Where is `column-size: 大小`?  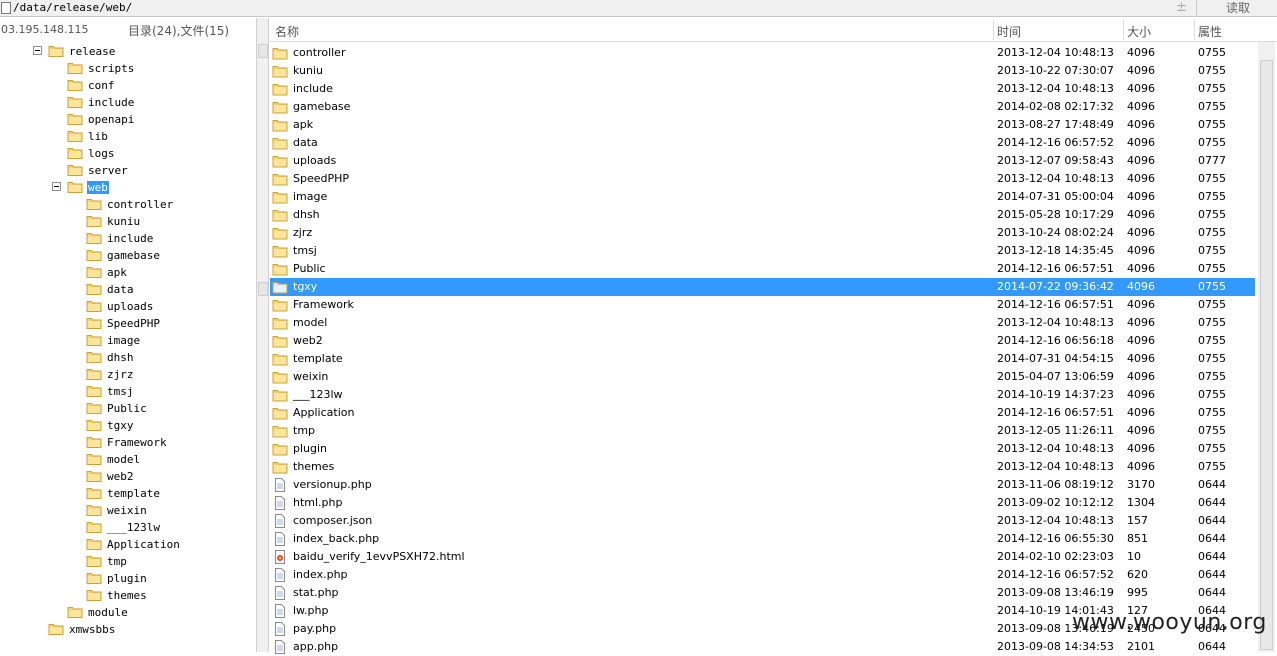
column-size: 大小 is located at coordinates (1139, 31).